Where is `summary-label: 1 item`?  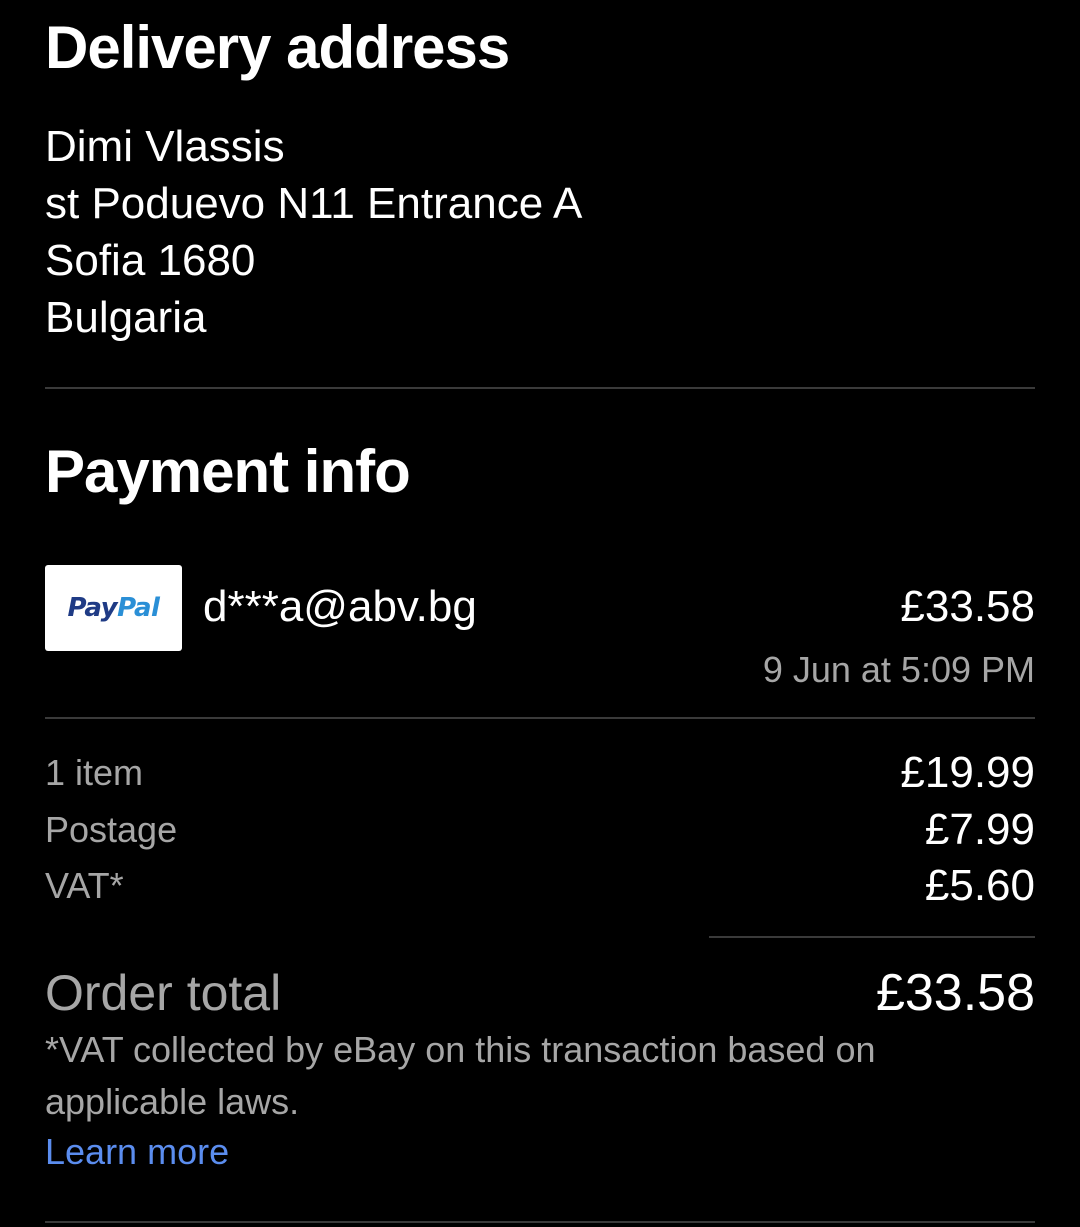 summary-label: 1 item is located at coordinates (94, 772).